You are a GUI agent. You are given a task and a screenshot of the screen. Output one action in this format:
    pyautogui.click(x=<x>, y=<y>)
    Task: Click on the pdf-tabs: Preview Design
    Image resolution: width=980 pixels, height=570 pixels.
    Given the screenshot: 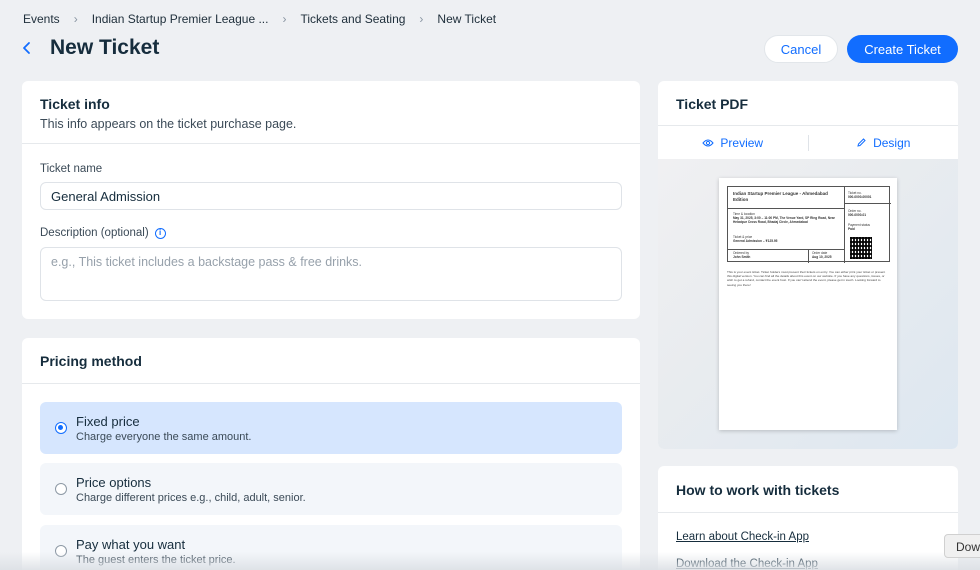 What is the action you would take?
    pyautogui.click(x=808, y=142)
    